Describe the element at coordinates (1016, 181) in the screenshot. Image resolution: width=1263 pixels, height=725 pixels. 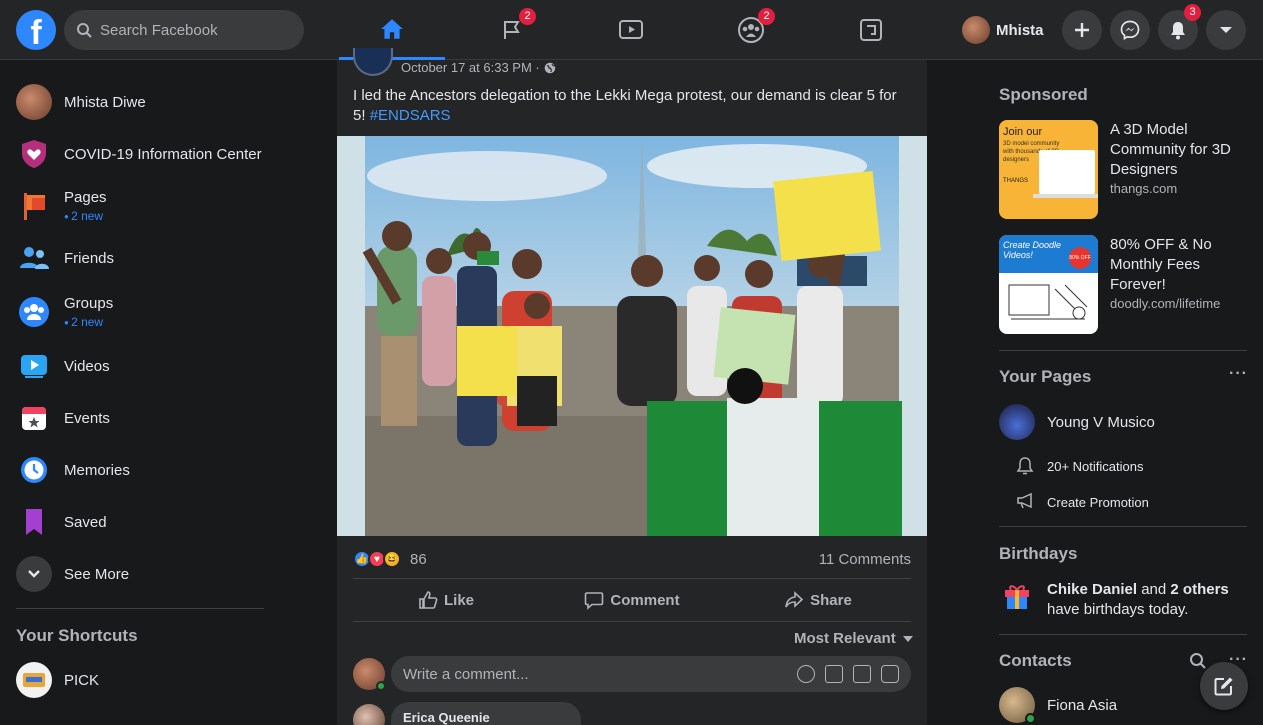
I see `ad-image-brand: THANGS` at that location.